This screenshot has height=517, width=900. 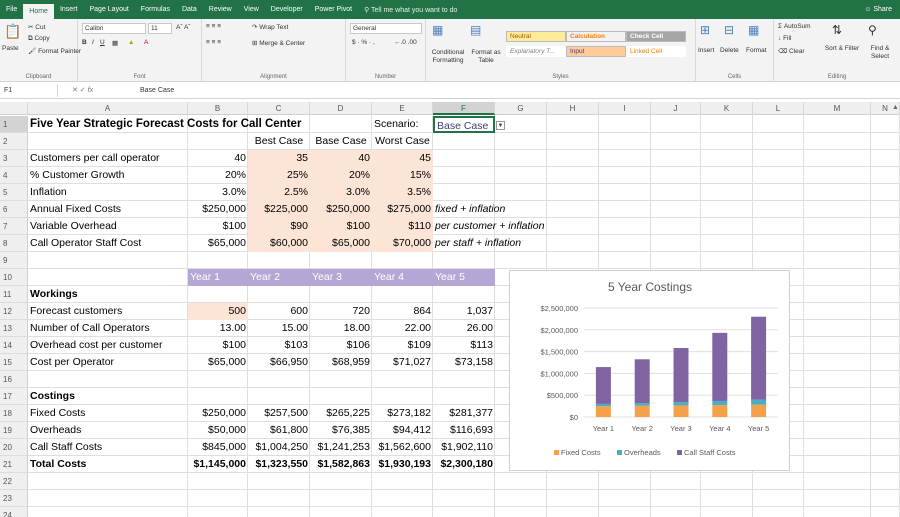 What do you see at coordinates (402, 277) in the screenshot?
I see `year-header: Year 4` at bounding box center [402, 277].